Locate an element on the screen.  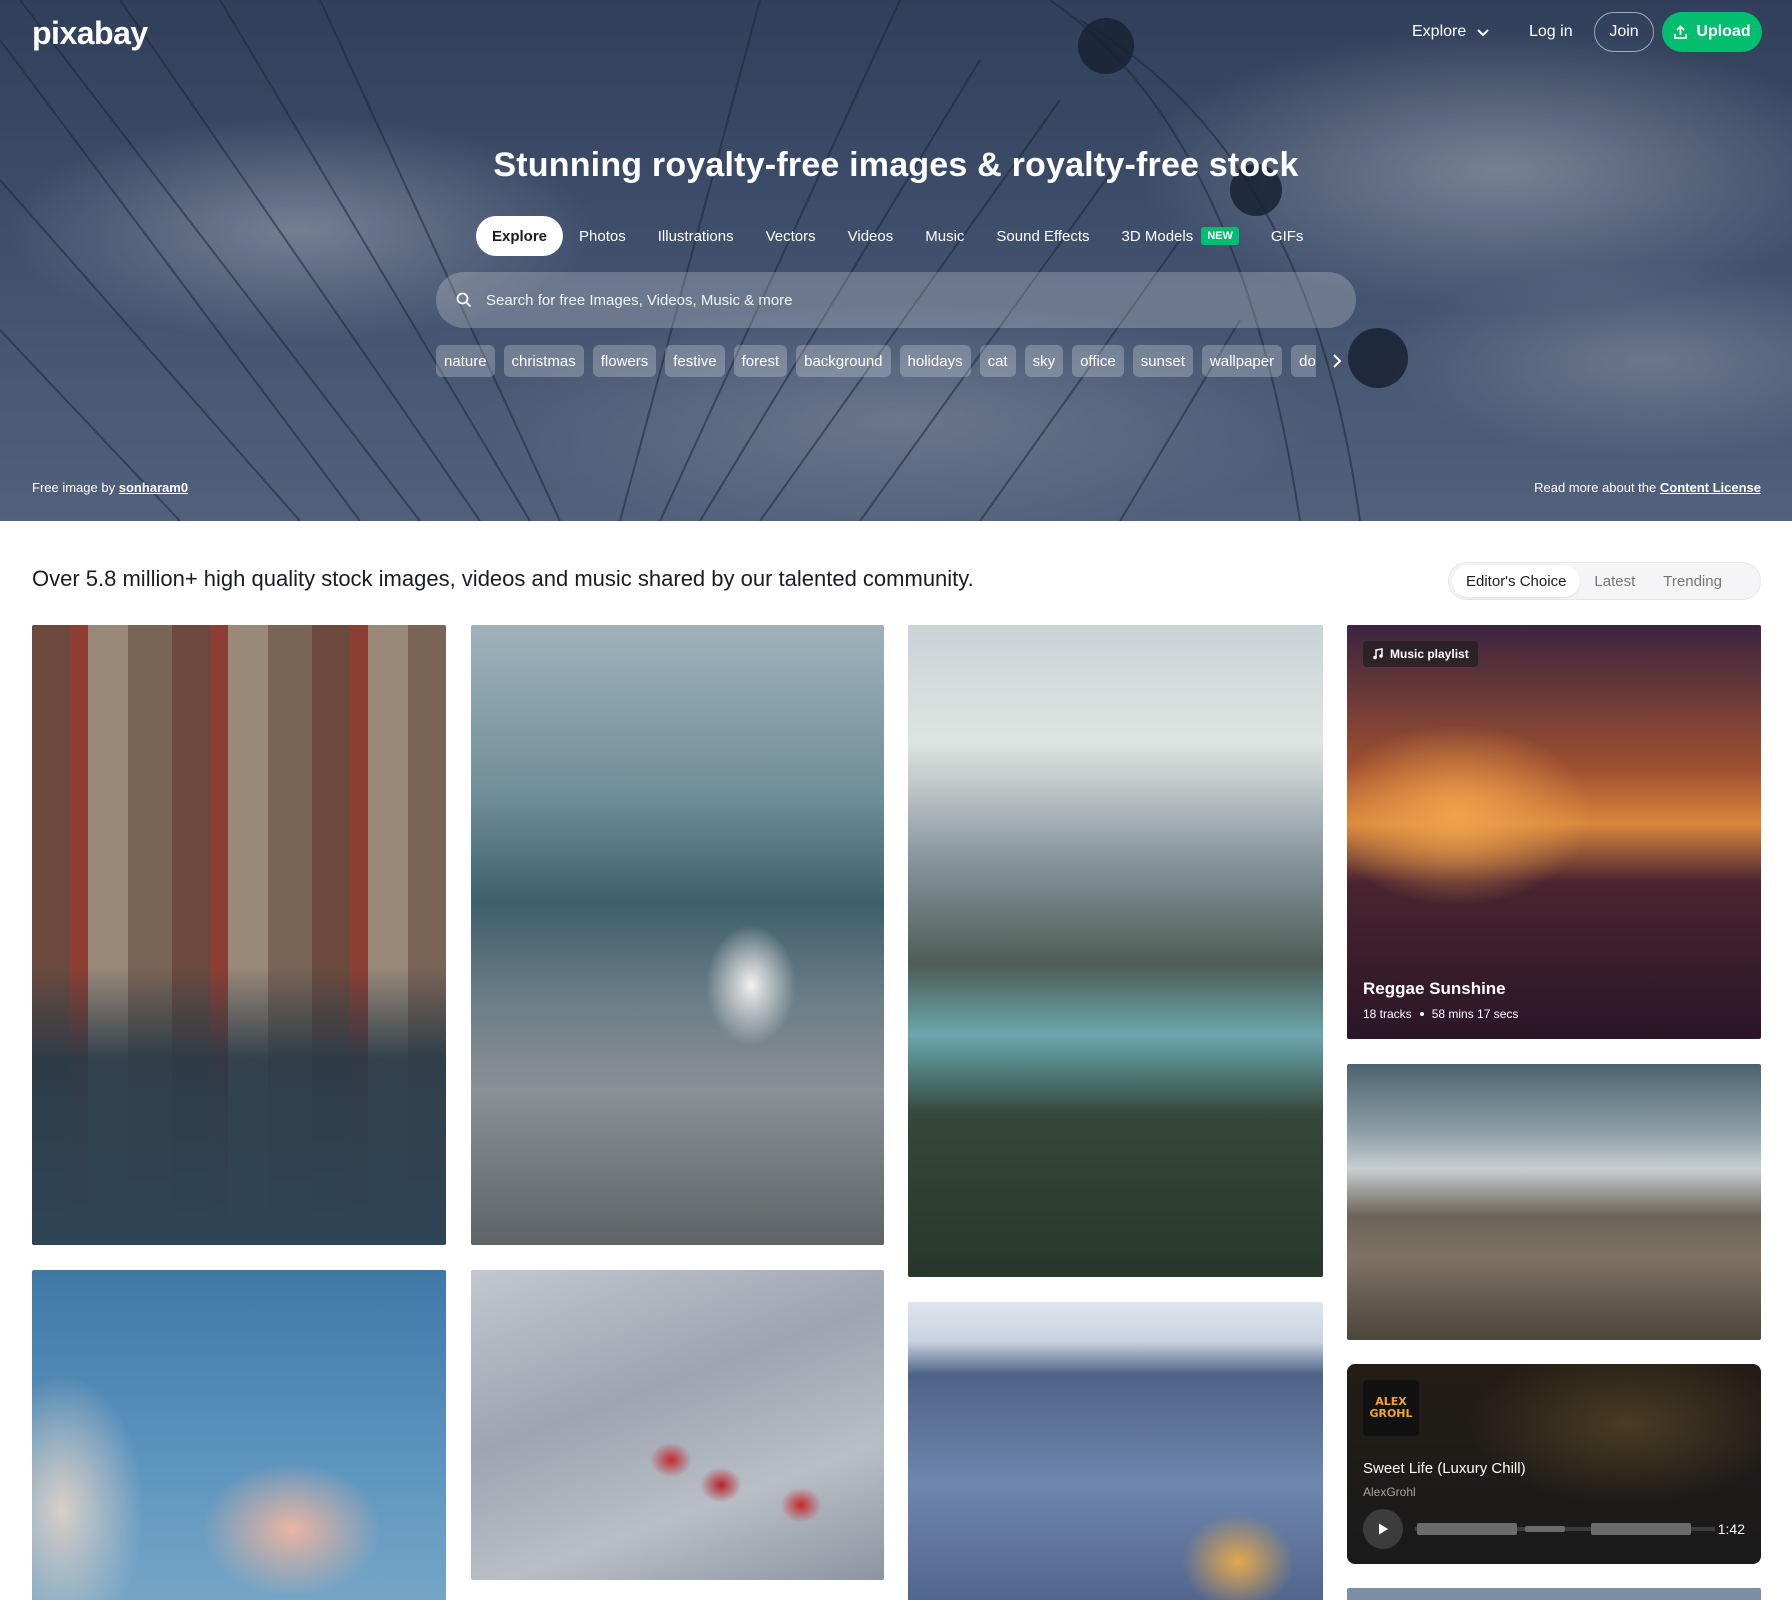
tag-chip: christmas is located at coordinates (543, 361).